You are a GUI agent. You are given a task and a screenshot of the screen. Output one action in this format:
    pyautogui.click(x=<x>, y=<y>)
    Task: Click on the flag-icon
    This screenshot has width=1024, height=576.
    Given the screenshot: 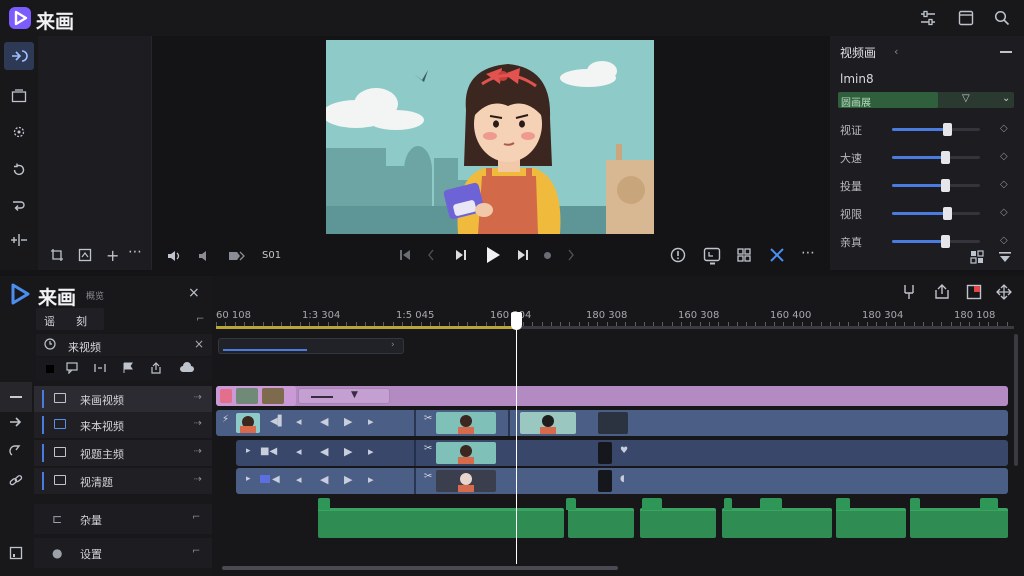 What is the action you would take?
    pyautogui.click(x=128, y=368)
    